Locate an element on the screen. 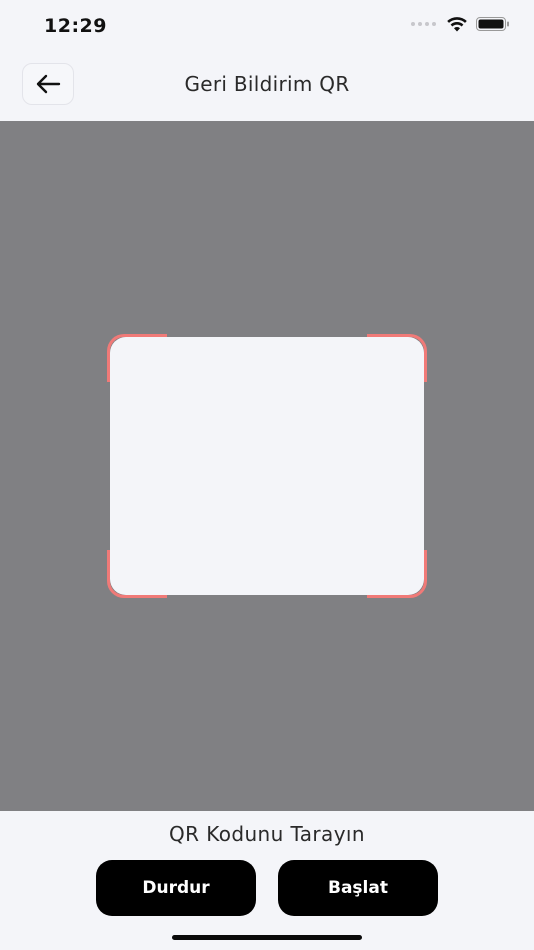 Image resolution: width=534 pixels, height=950 pixels. status-icons is located at coordinates (460, 24).